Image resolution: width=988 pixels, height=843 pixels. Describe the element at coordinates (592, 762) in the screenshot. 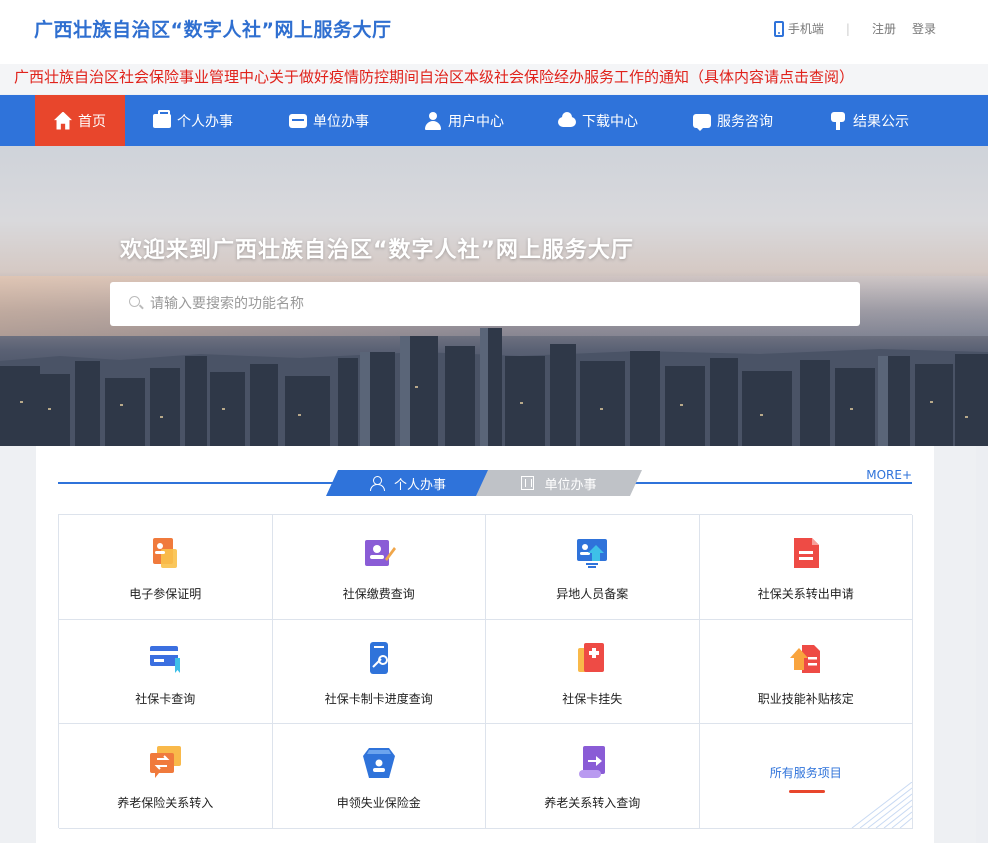

I see `pension-query-icon` at that location.